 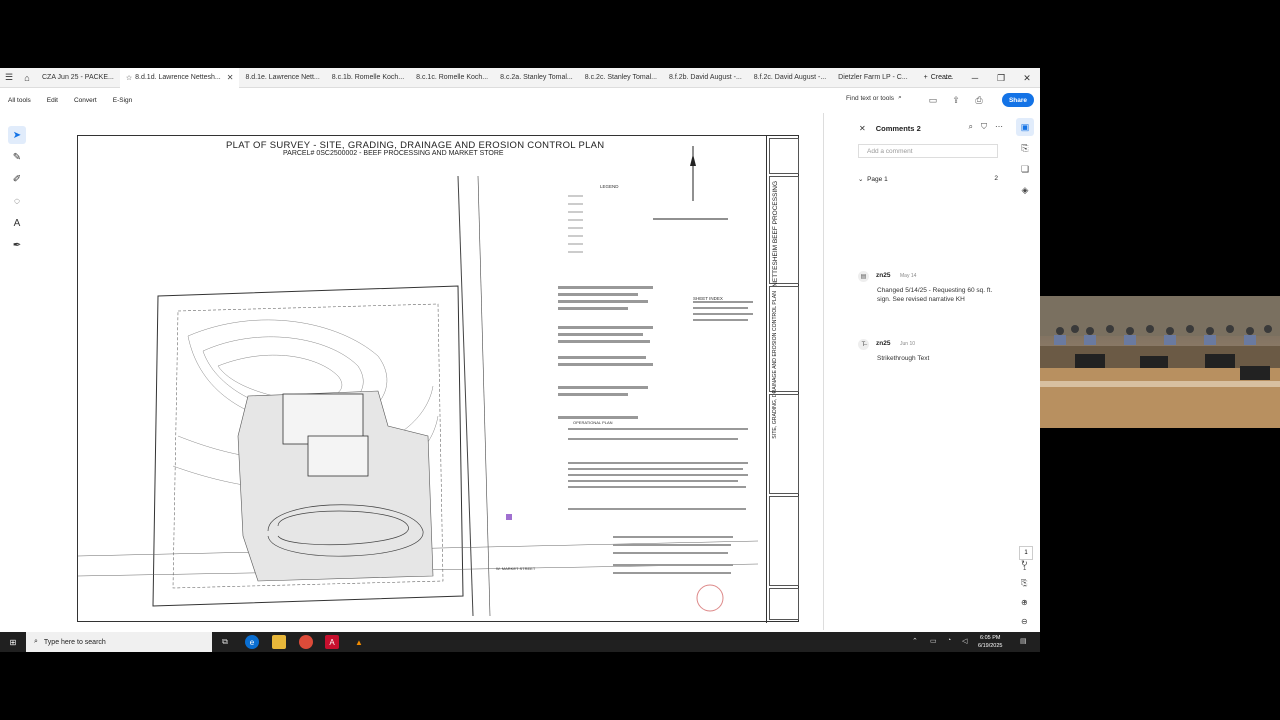 I want to click on network-icon: ▭, so click(x=933, y=641).